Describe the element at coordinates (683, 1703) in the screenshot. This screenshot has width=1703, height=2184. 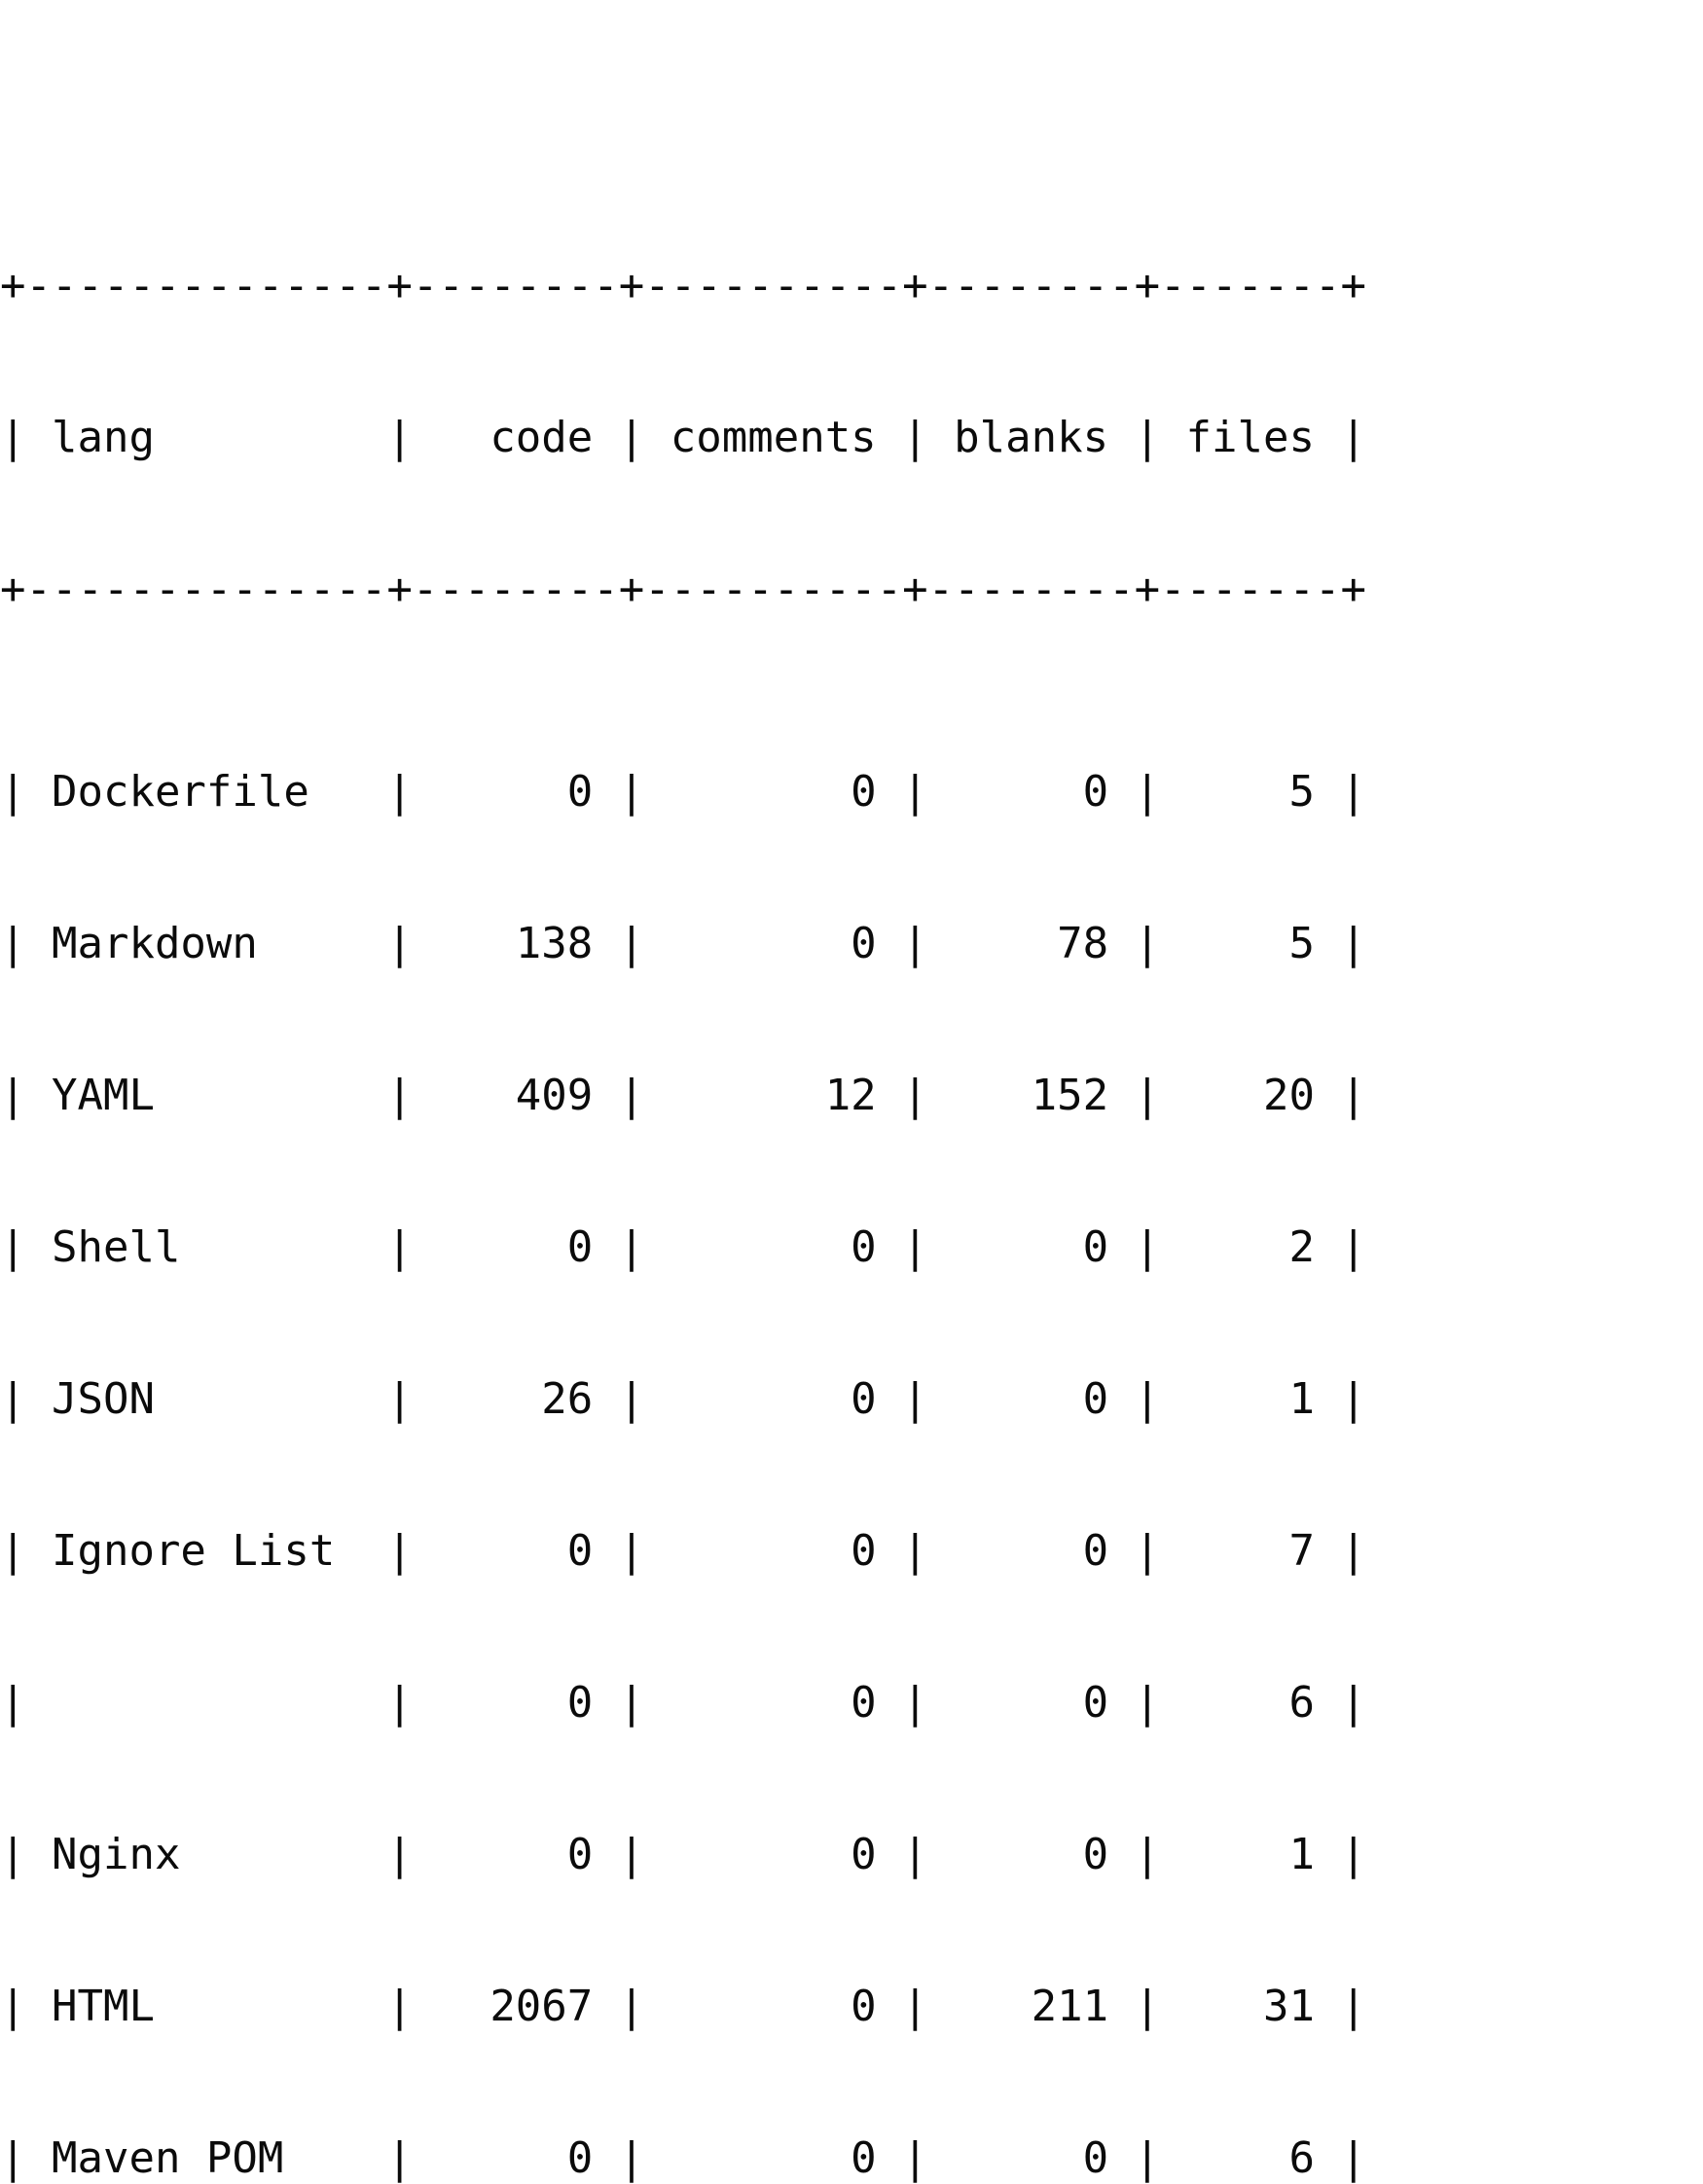
I see `table-row: | | 0 | 0 | 0 | 6 |` at that location.